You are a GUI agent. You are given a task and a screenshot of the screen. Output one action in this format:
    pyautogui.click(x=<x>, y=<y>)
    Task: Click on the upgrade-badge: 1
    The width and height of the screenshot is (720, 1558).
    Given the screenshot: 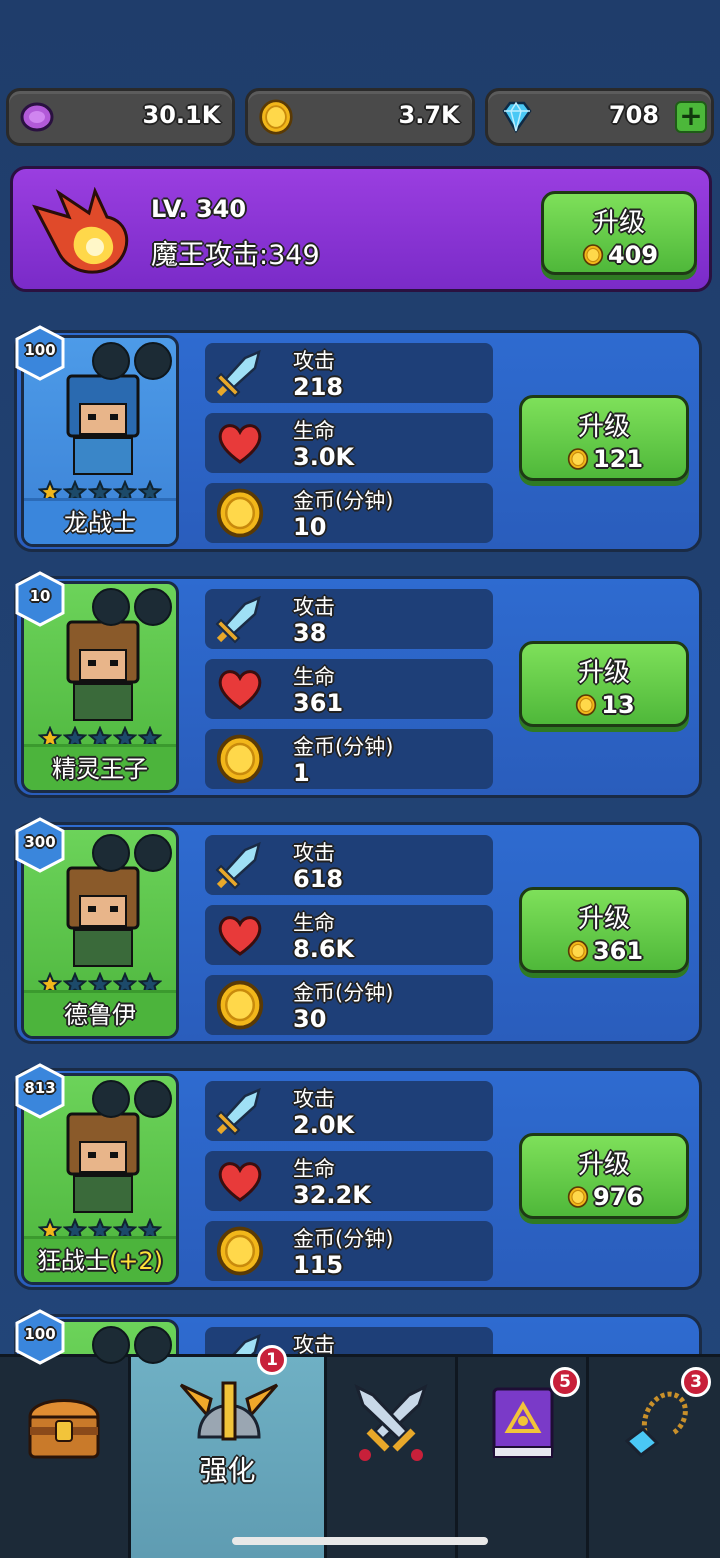 What is the action you would take?
    pyautogui.click(x=272, y=1360)
    